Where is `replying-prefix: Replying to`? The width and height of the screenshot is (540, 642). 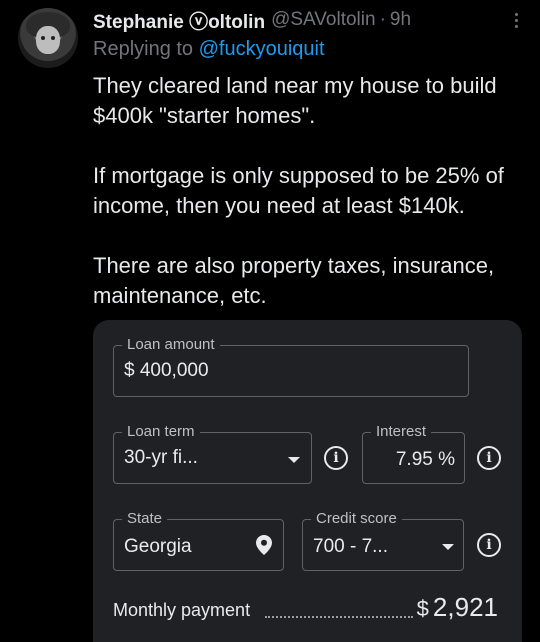 replying-prefix: Replying to is located at coordinates (143, 49).